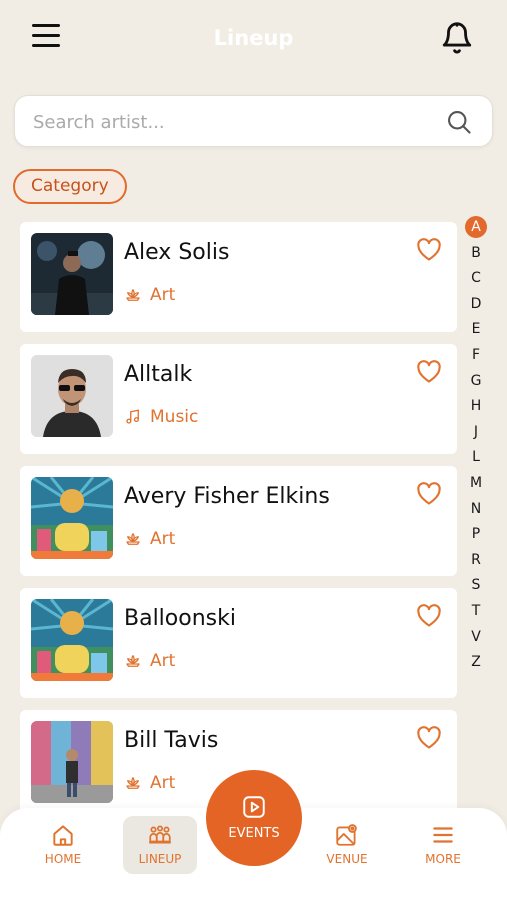 The width and height of the screenshot is (507, 900). What do you see at coordinates (476, 305) in the screenshot?
I see `alphabet-letter-d: D` at bounding box center [476, 305].